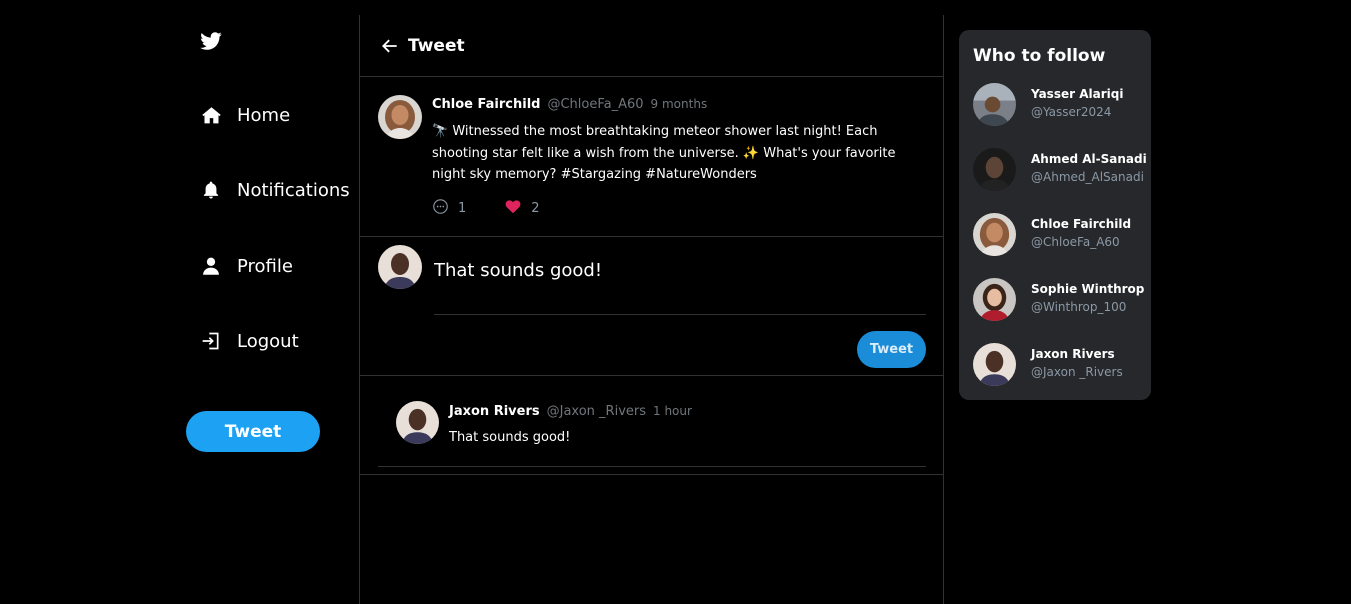  I want to click on follow-suggestion: Ahmed Al-Sanadi @Ahmed_AlSanadi, so click(1061, 171).